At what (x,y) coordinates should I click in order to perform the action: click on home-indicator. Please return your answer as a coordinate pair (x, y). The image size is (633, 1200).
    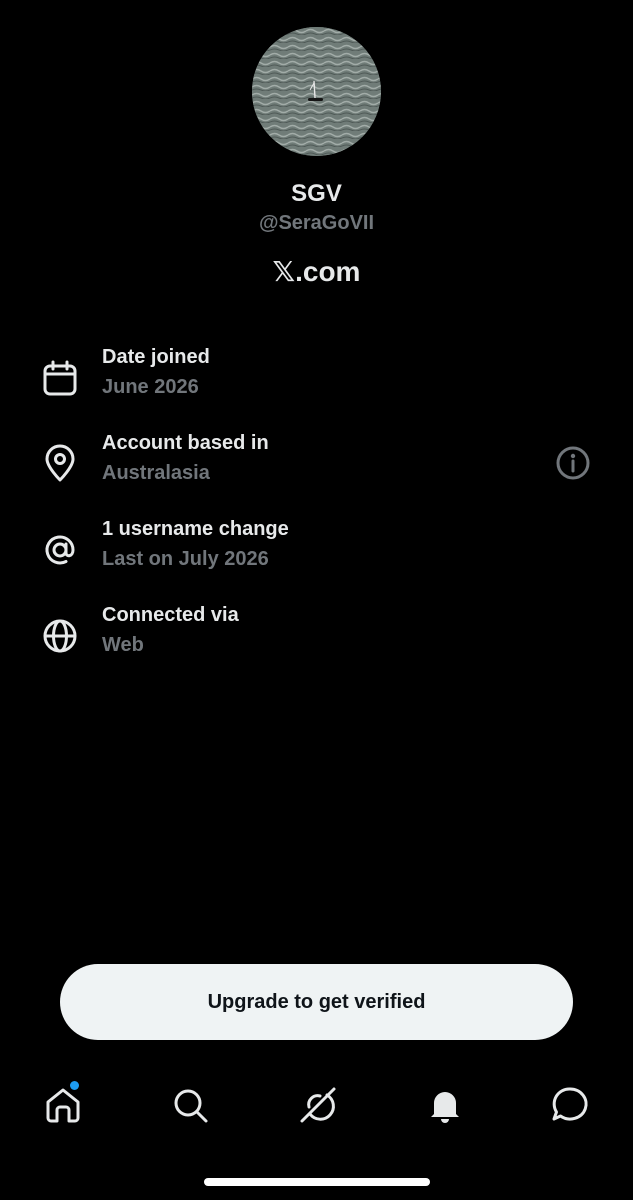
    Looking at the image, I should click on (317, 1182).